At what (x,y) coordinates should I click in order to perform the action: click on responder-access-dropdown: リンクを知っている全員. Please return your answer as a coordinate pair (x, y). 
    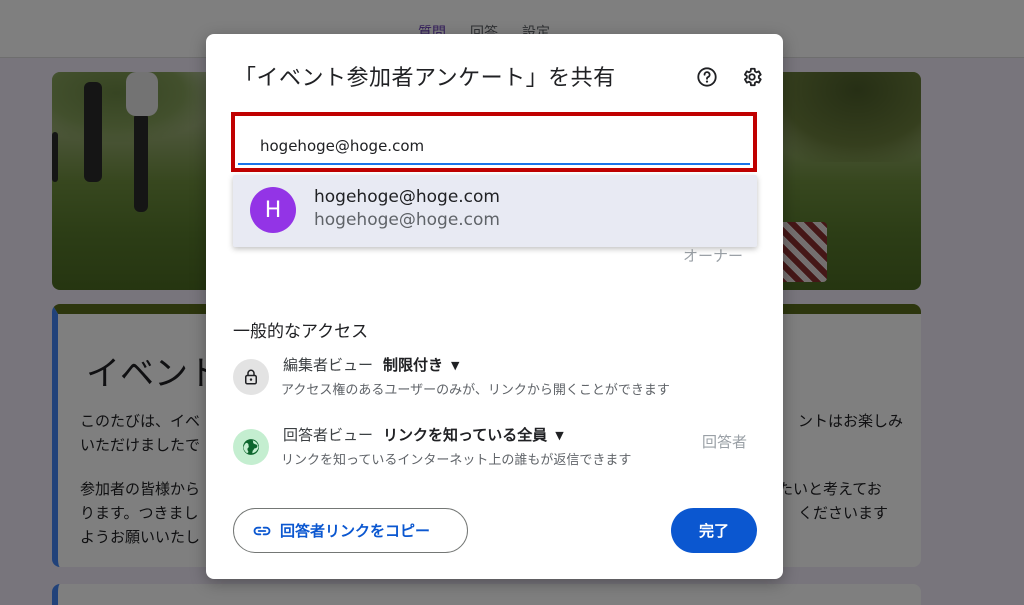
    Looking at the image, I should click on (465, 435).